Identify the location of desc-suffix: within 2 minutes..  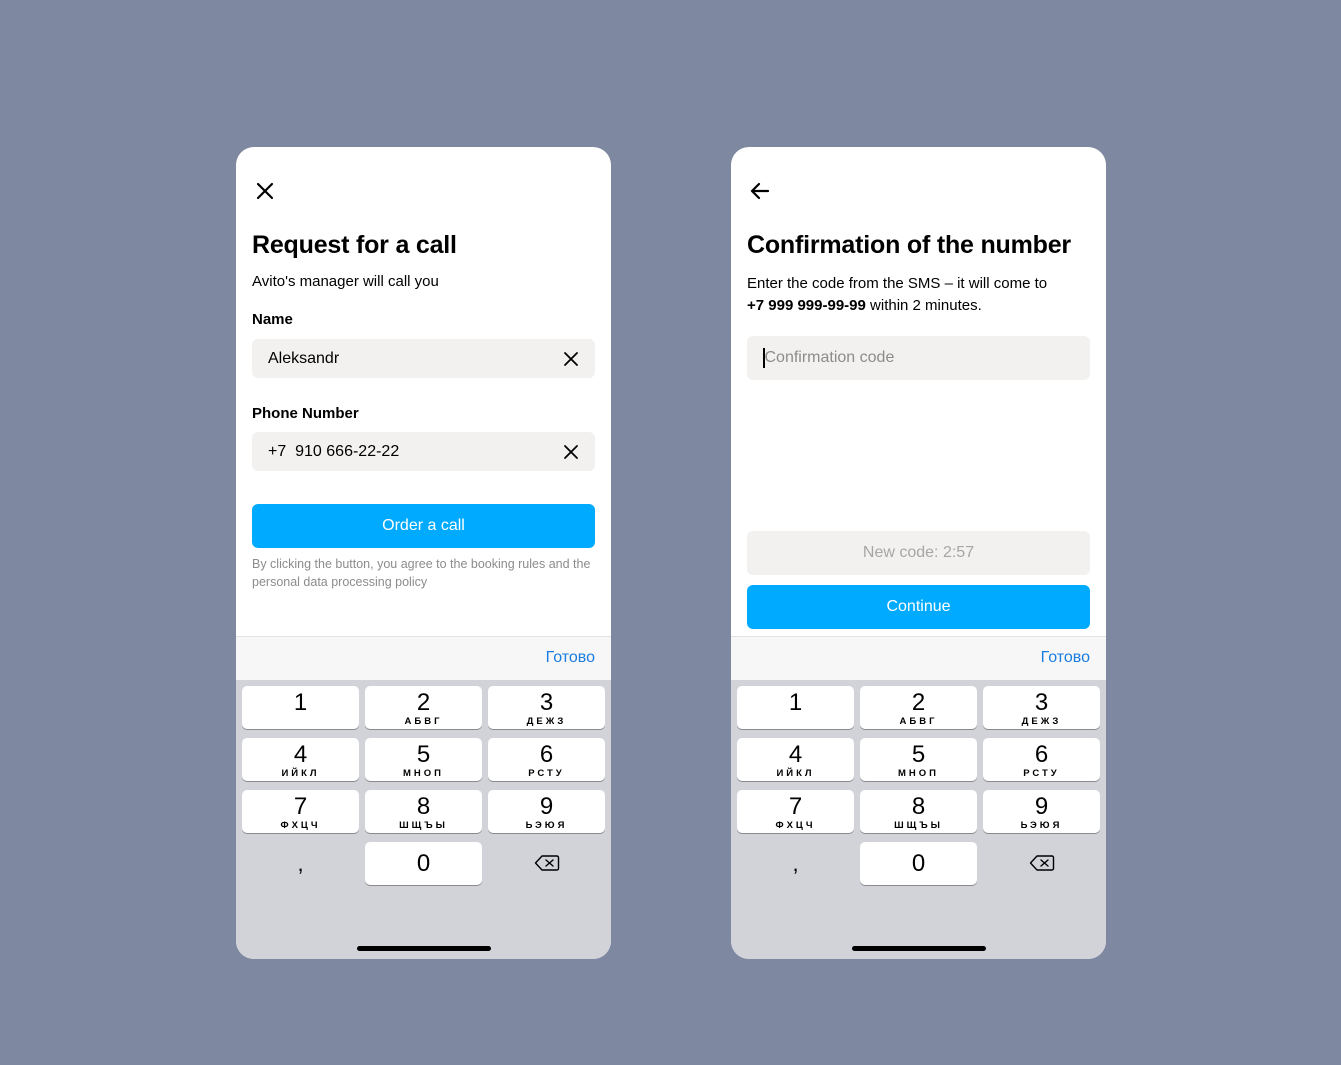
(926, 305).